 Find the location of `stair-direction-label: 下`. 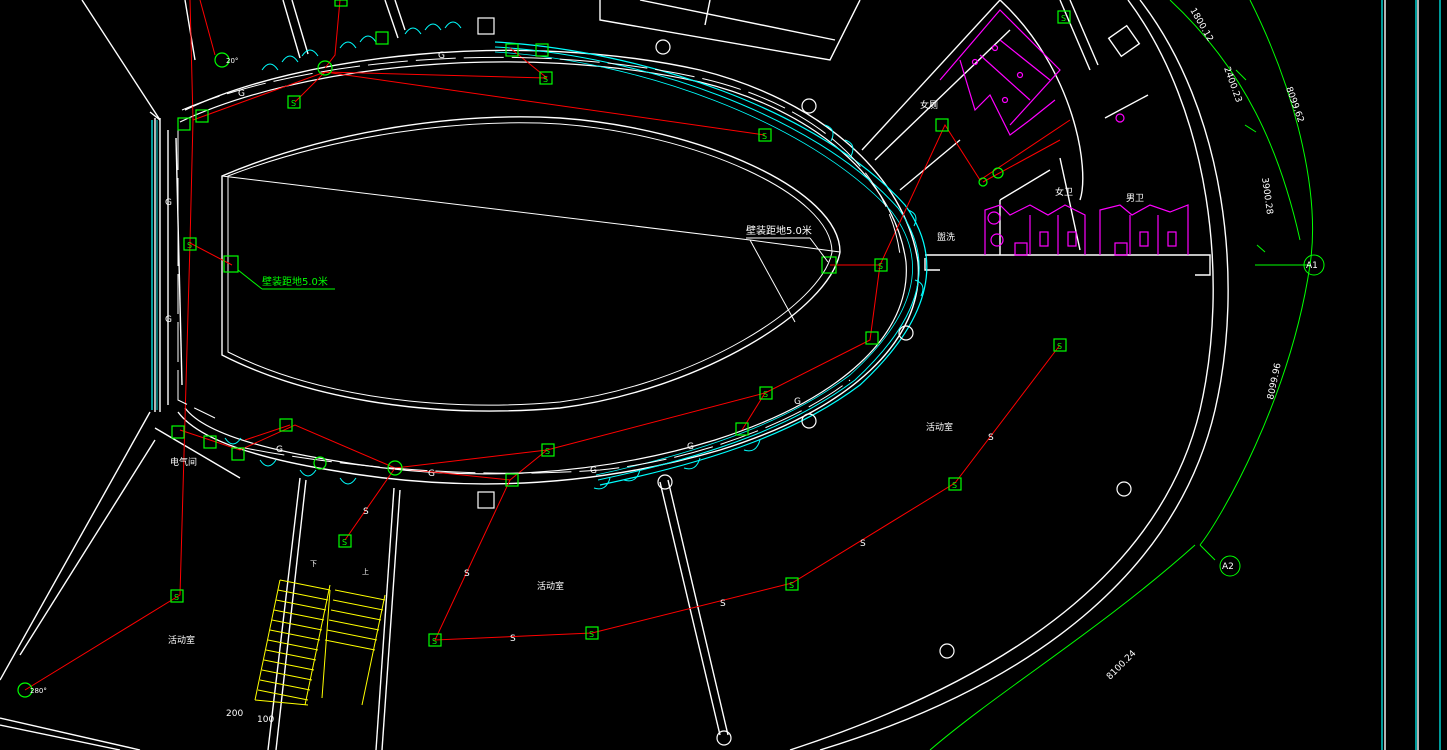

stair-direction-label: 下 is located at coordinates (313, 564).